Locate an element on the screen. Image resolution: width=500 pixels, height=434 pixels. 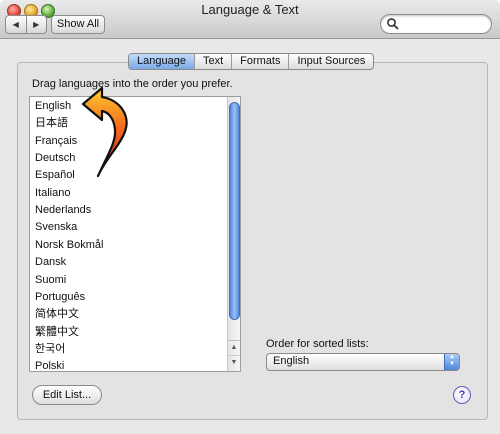
scroll-arrows: ▲ ▼ is located at coordinates (234, 355).